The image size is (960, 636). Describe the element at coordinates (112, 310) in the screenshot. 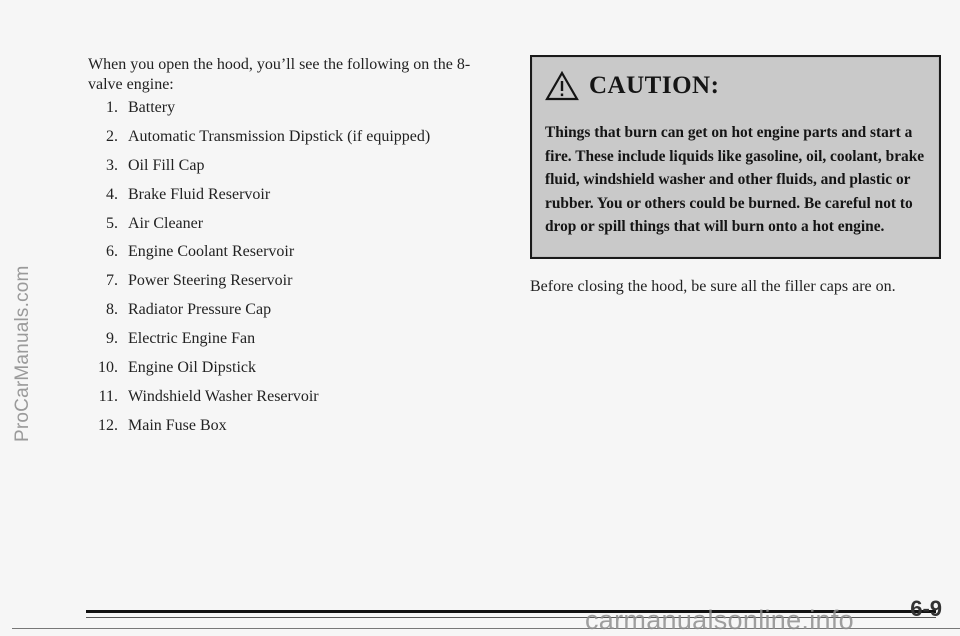

I see `item-number: 8.` at that location.